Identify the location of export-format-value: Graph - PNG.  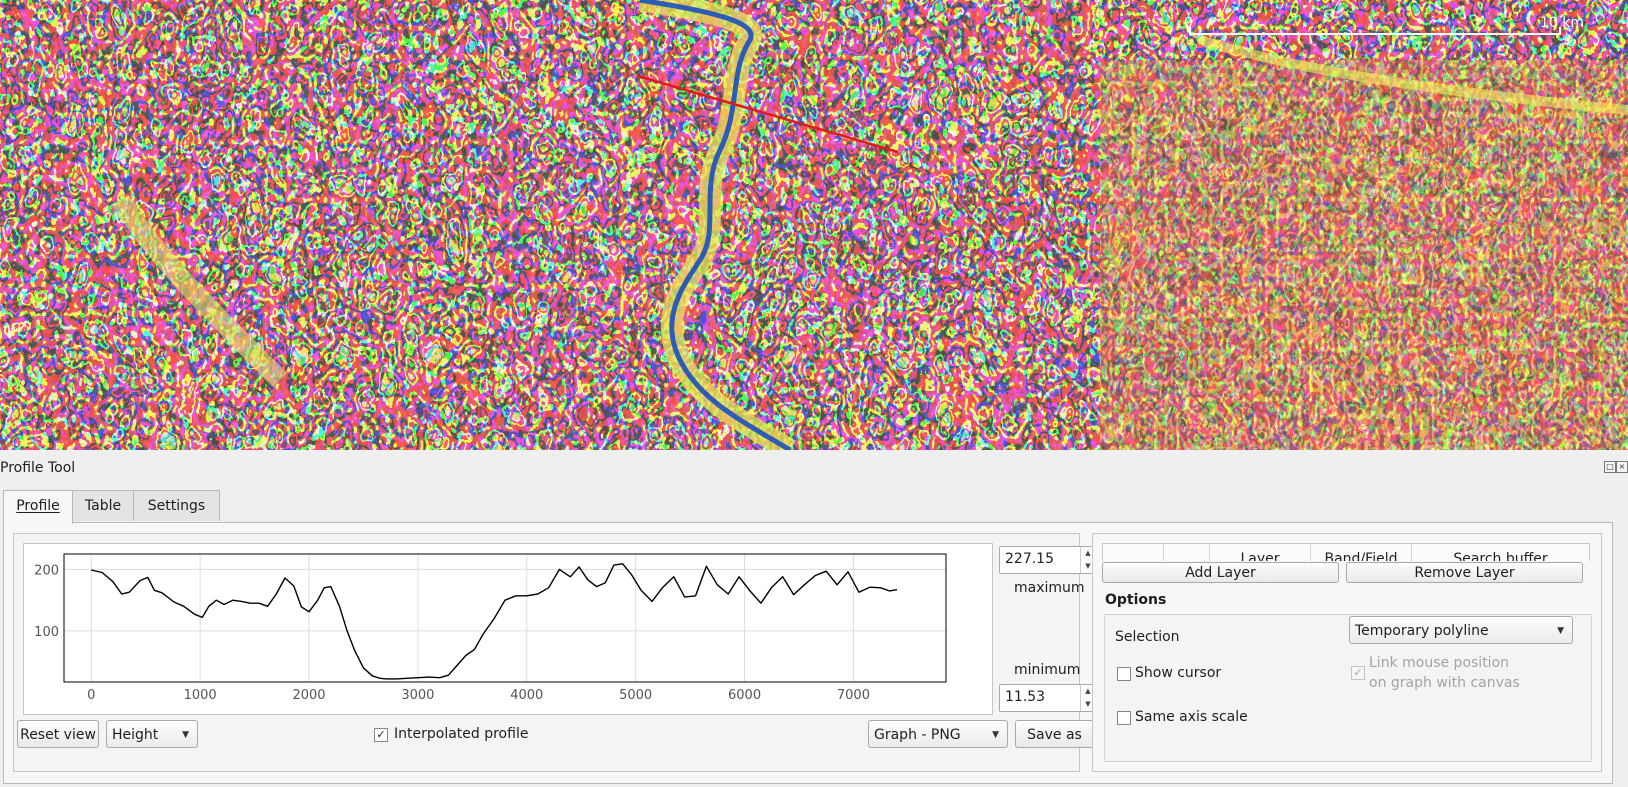
(917, 735).